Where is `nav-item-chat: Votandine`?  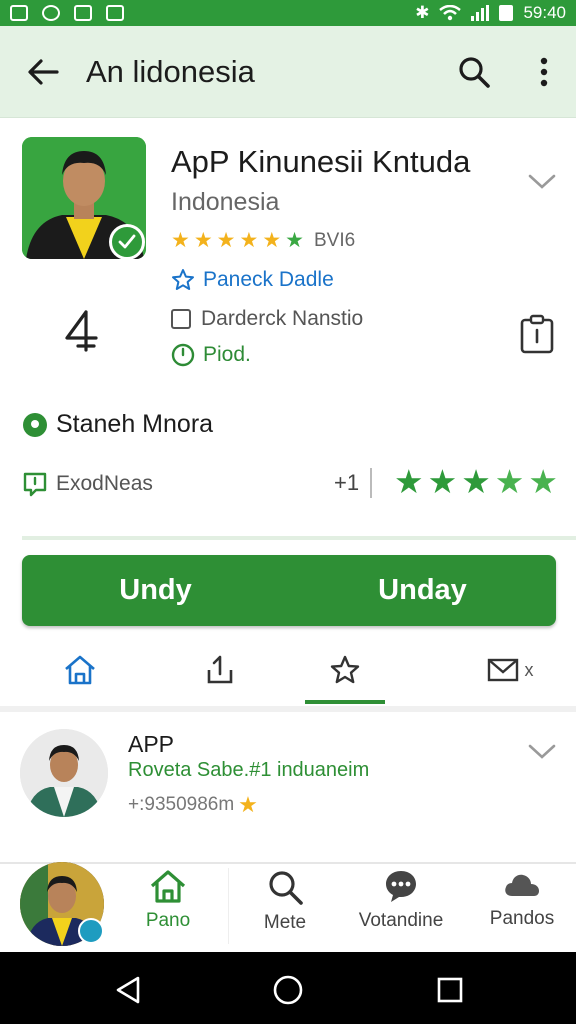
nav-item-chat: Votandine is located at coordinates (401, 910).